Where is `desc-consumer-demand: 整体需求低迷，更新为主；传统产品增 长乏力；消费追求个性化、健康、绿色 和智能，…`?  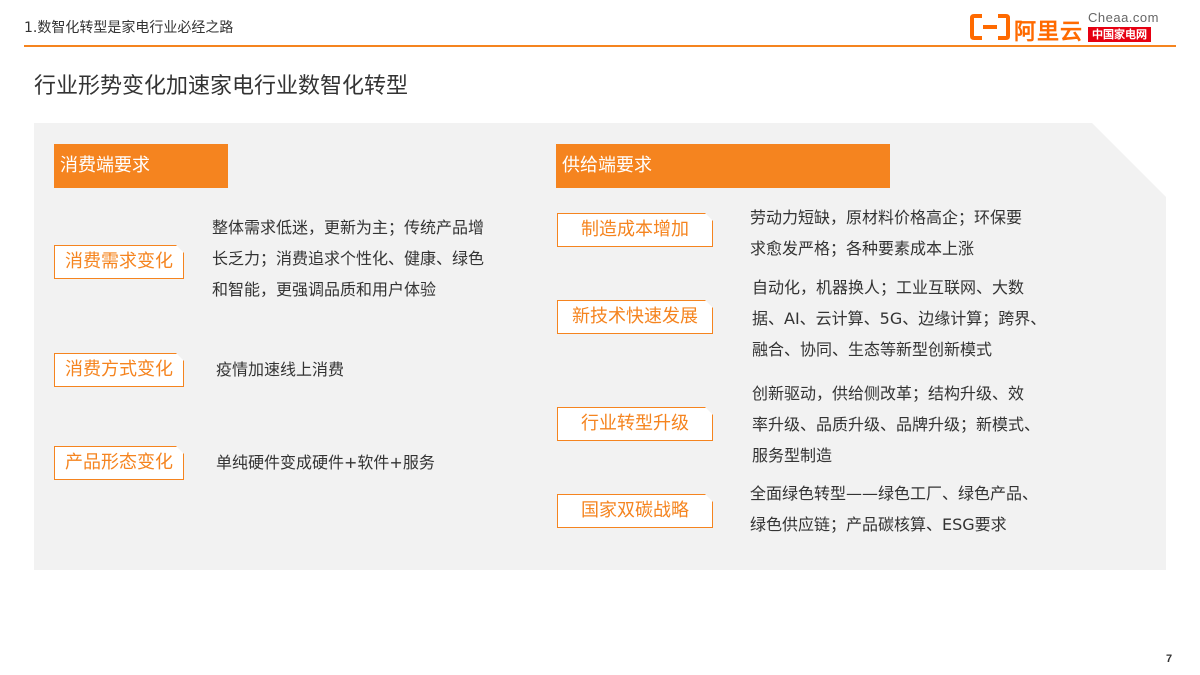
desc-consumer-demand: 整体需求低迷，更新为主；传统产品增 长乏力；消费追求个性化、健康、绿色 和智能，… is located at coordinates (367, 258).